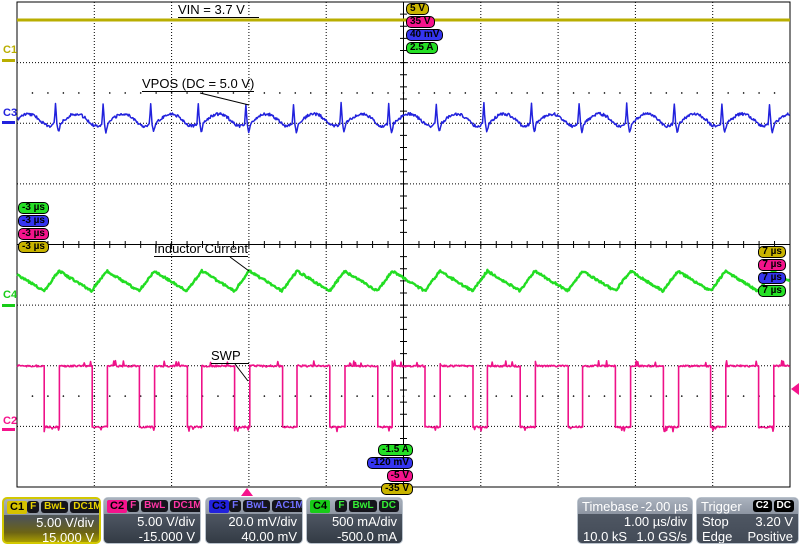 The width and height of the screenshot is (800, 547). Describe the element at coordinates (10, 113) in the screenshot. I see `c3-level-marker: C3` at that location.